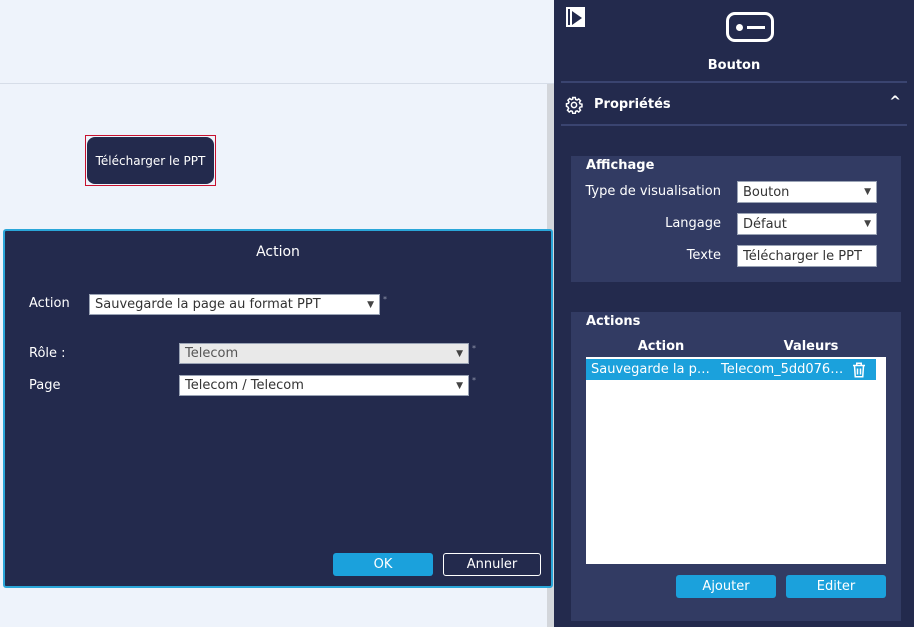 The width and height of the screenshot is (914, 627). I want to click on visual-type-label: Type de visualisation, so click(653, 191).